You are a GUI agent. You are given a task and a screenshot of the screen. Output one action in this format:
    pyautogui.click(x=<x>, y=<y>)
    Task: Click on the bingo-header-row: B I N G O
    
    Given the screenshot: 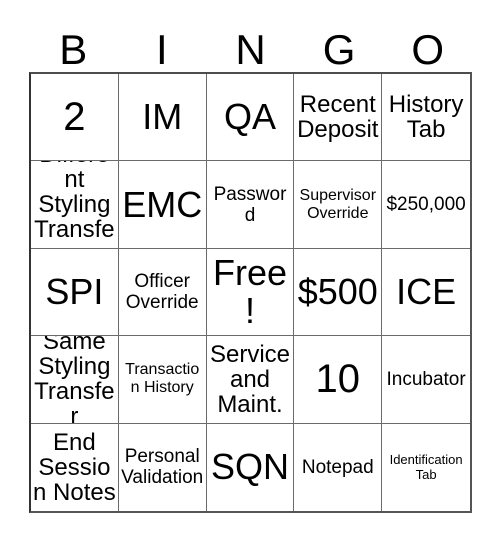 What is the action you would take?
    pyautogui.click(x=250, y=45)
    